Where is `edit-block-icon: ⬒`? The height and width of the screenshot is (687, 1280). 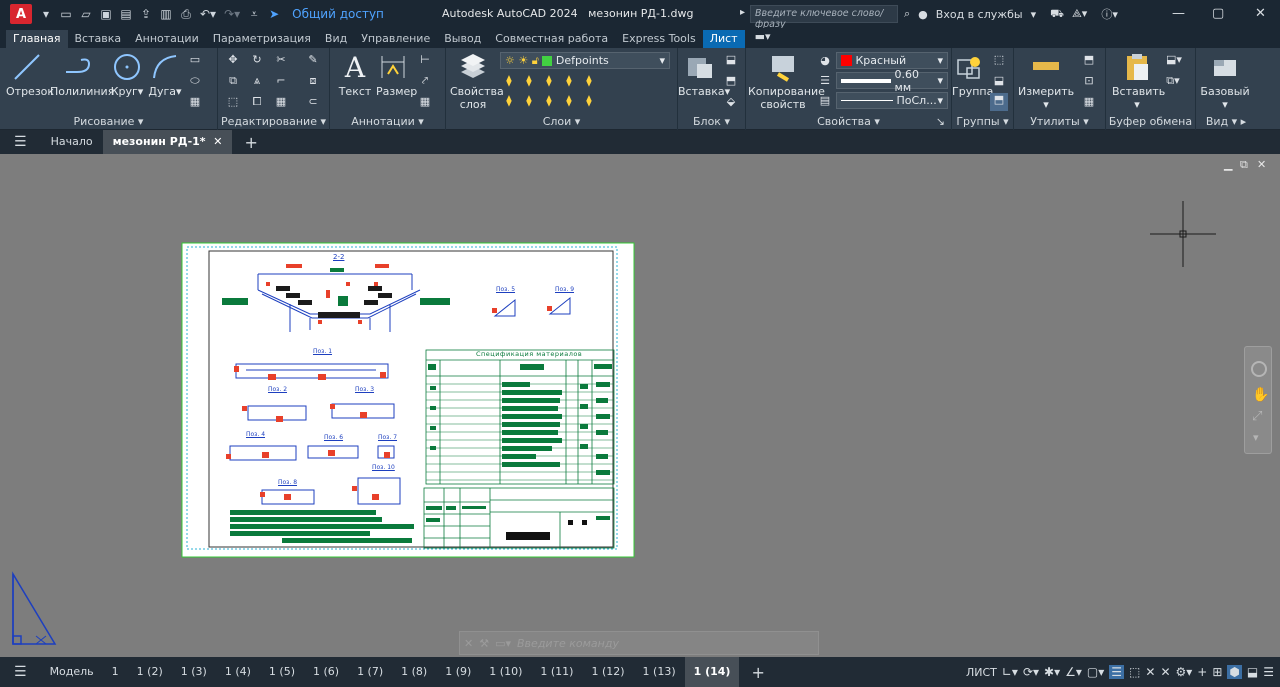 edit-block-icon: ⬒ is located at coordinates (731, 81).